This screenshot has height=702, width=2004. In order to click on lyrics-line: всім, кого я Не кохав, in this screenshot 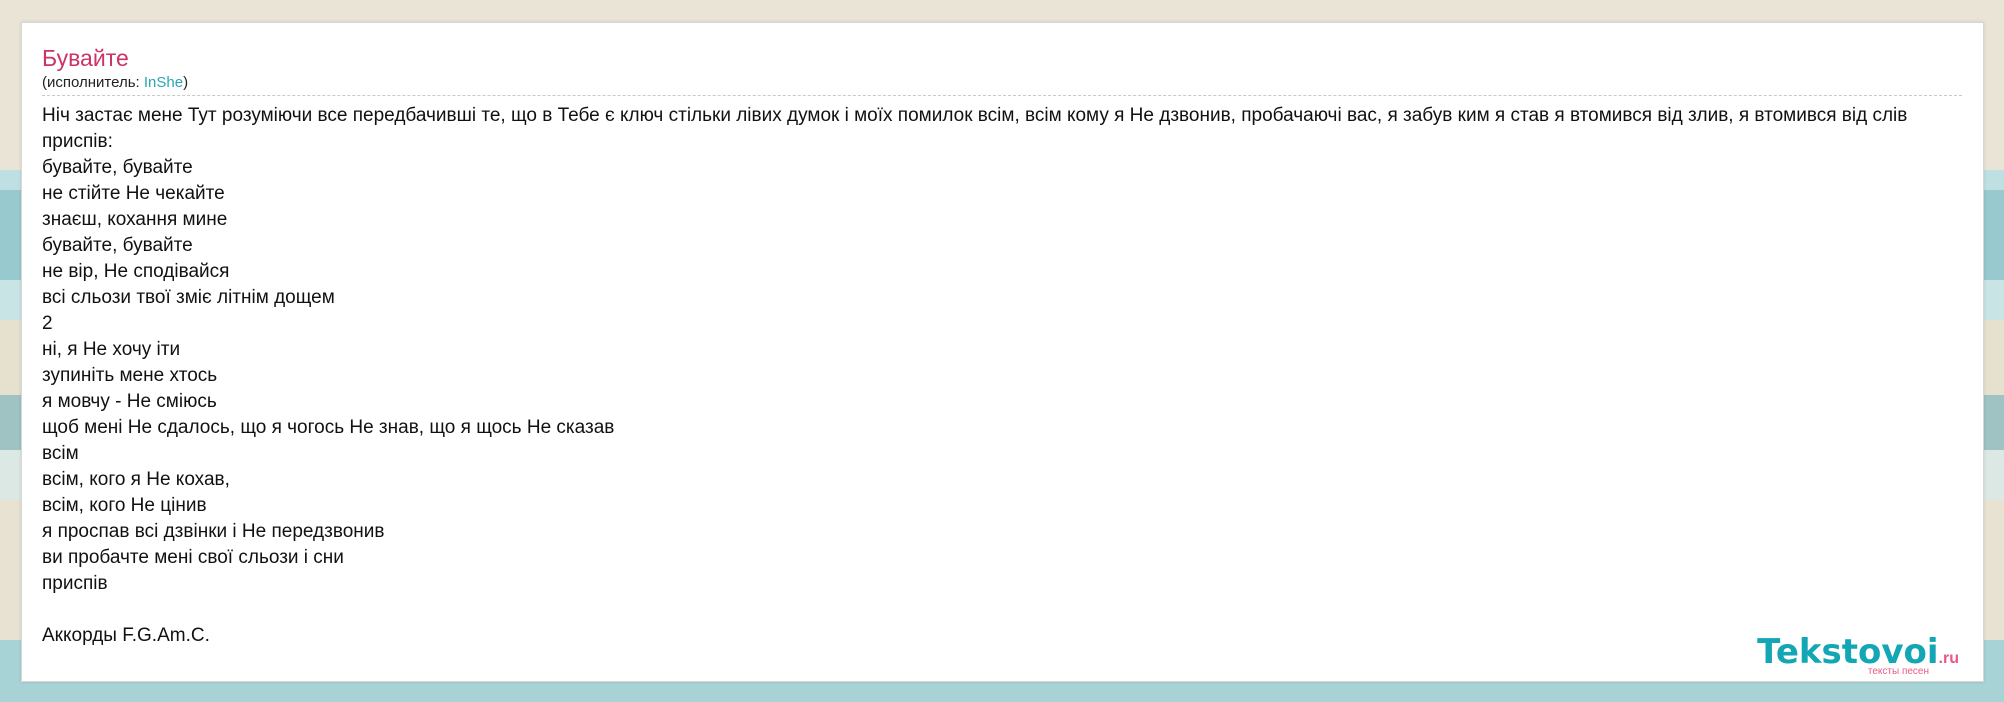, I will do `click(136, 479)`.